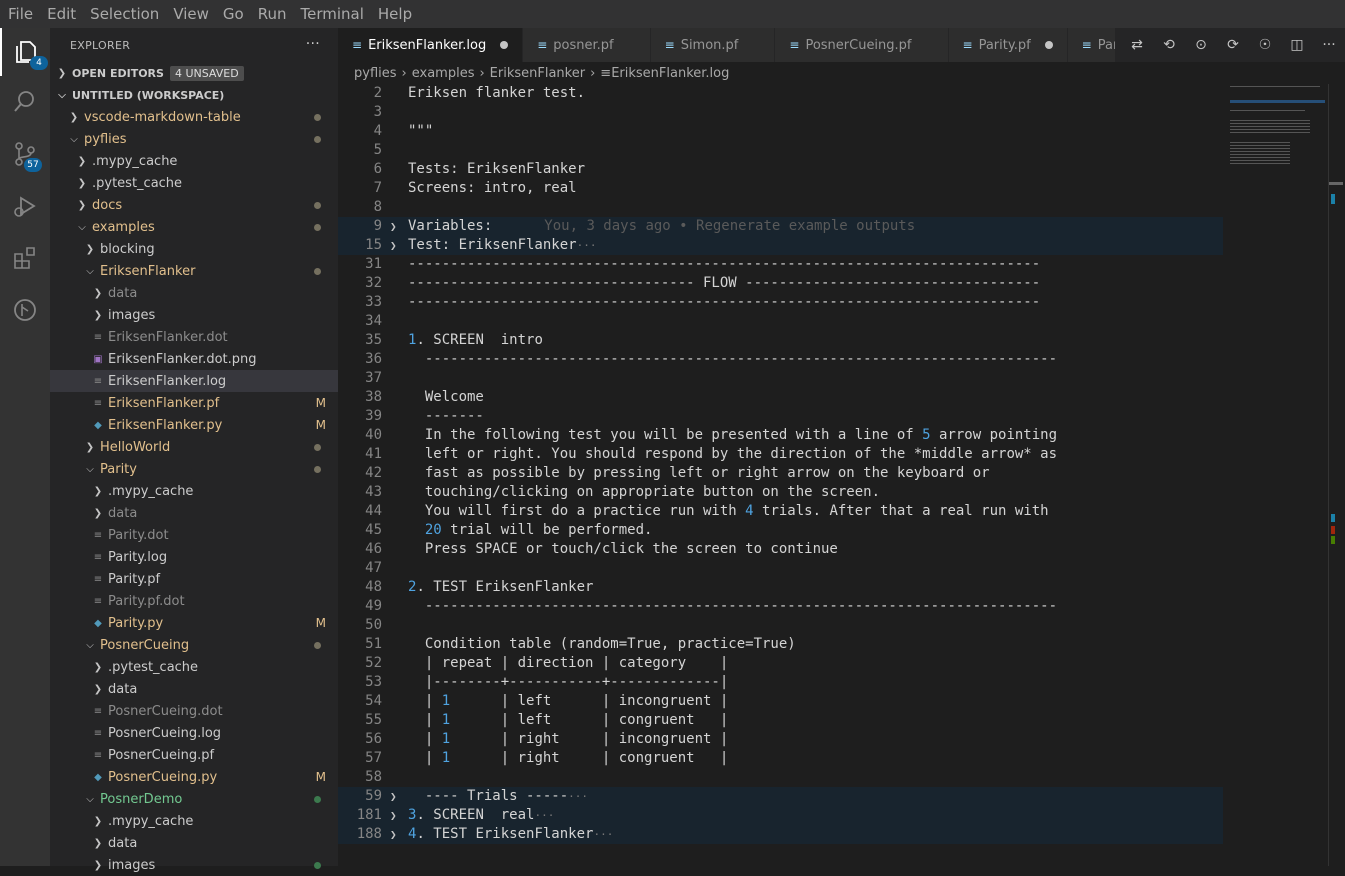 This screenshot has width=1345, height=876. I want to click on tree-file: ≡ PosnerCueing.log, so click(194, 733).